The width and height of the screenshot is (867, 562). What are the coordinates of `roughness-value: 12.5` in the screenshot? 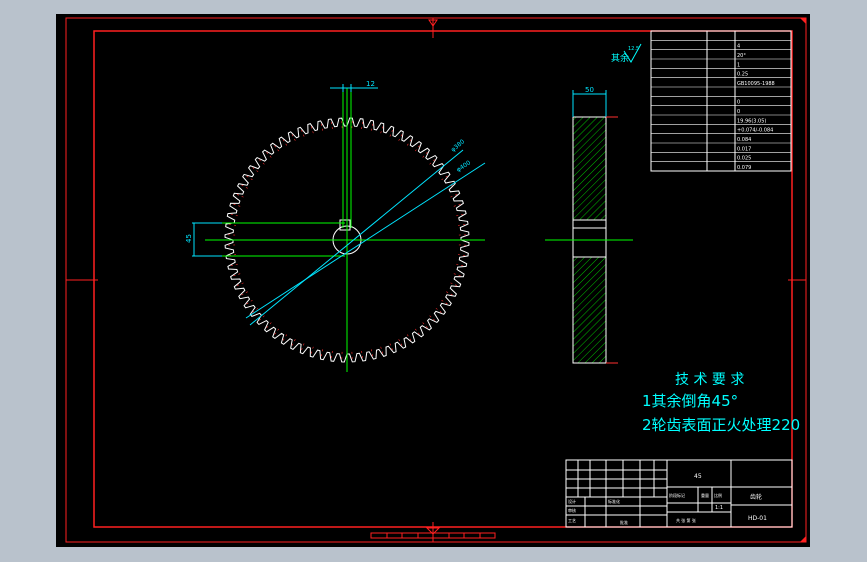 It's located at (633, 49).